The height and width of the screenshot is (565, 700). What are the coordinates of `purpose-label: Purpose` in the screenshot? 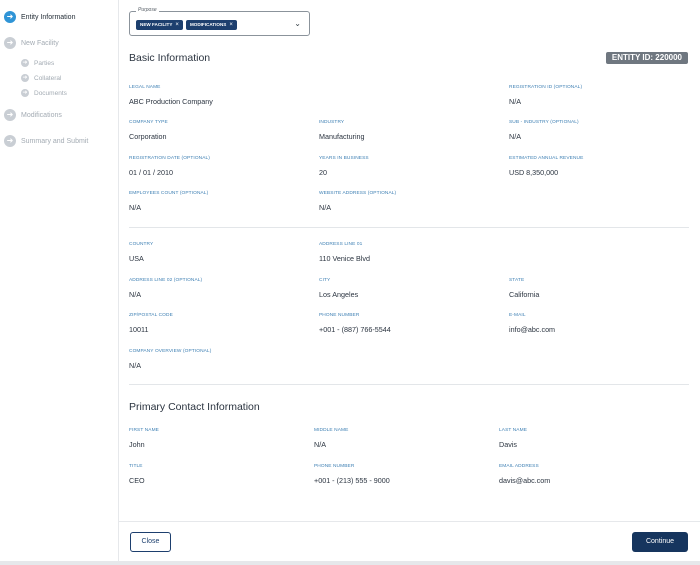 It's located at (147, 10).